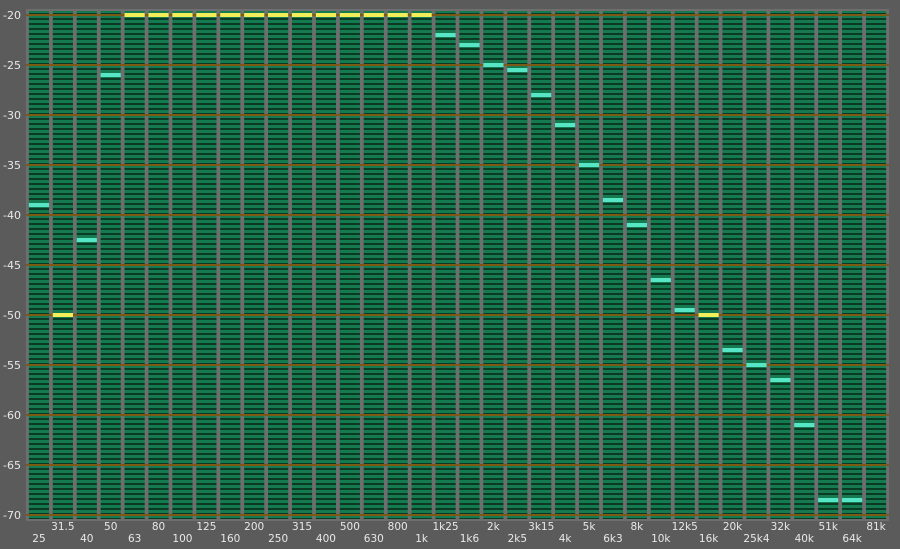  Describe the element at coordinates (38, 539) in the screenshot. I see `x-tick-label: 25` at that location.